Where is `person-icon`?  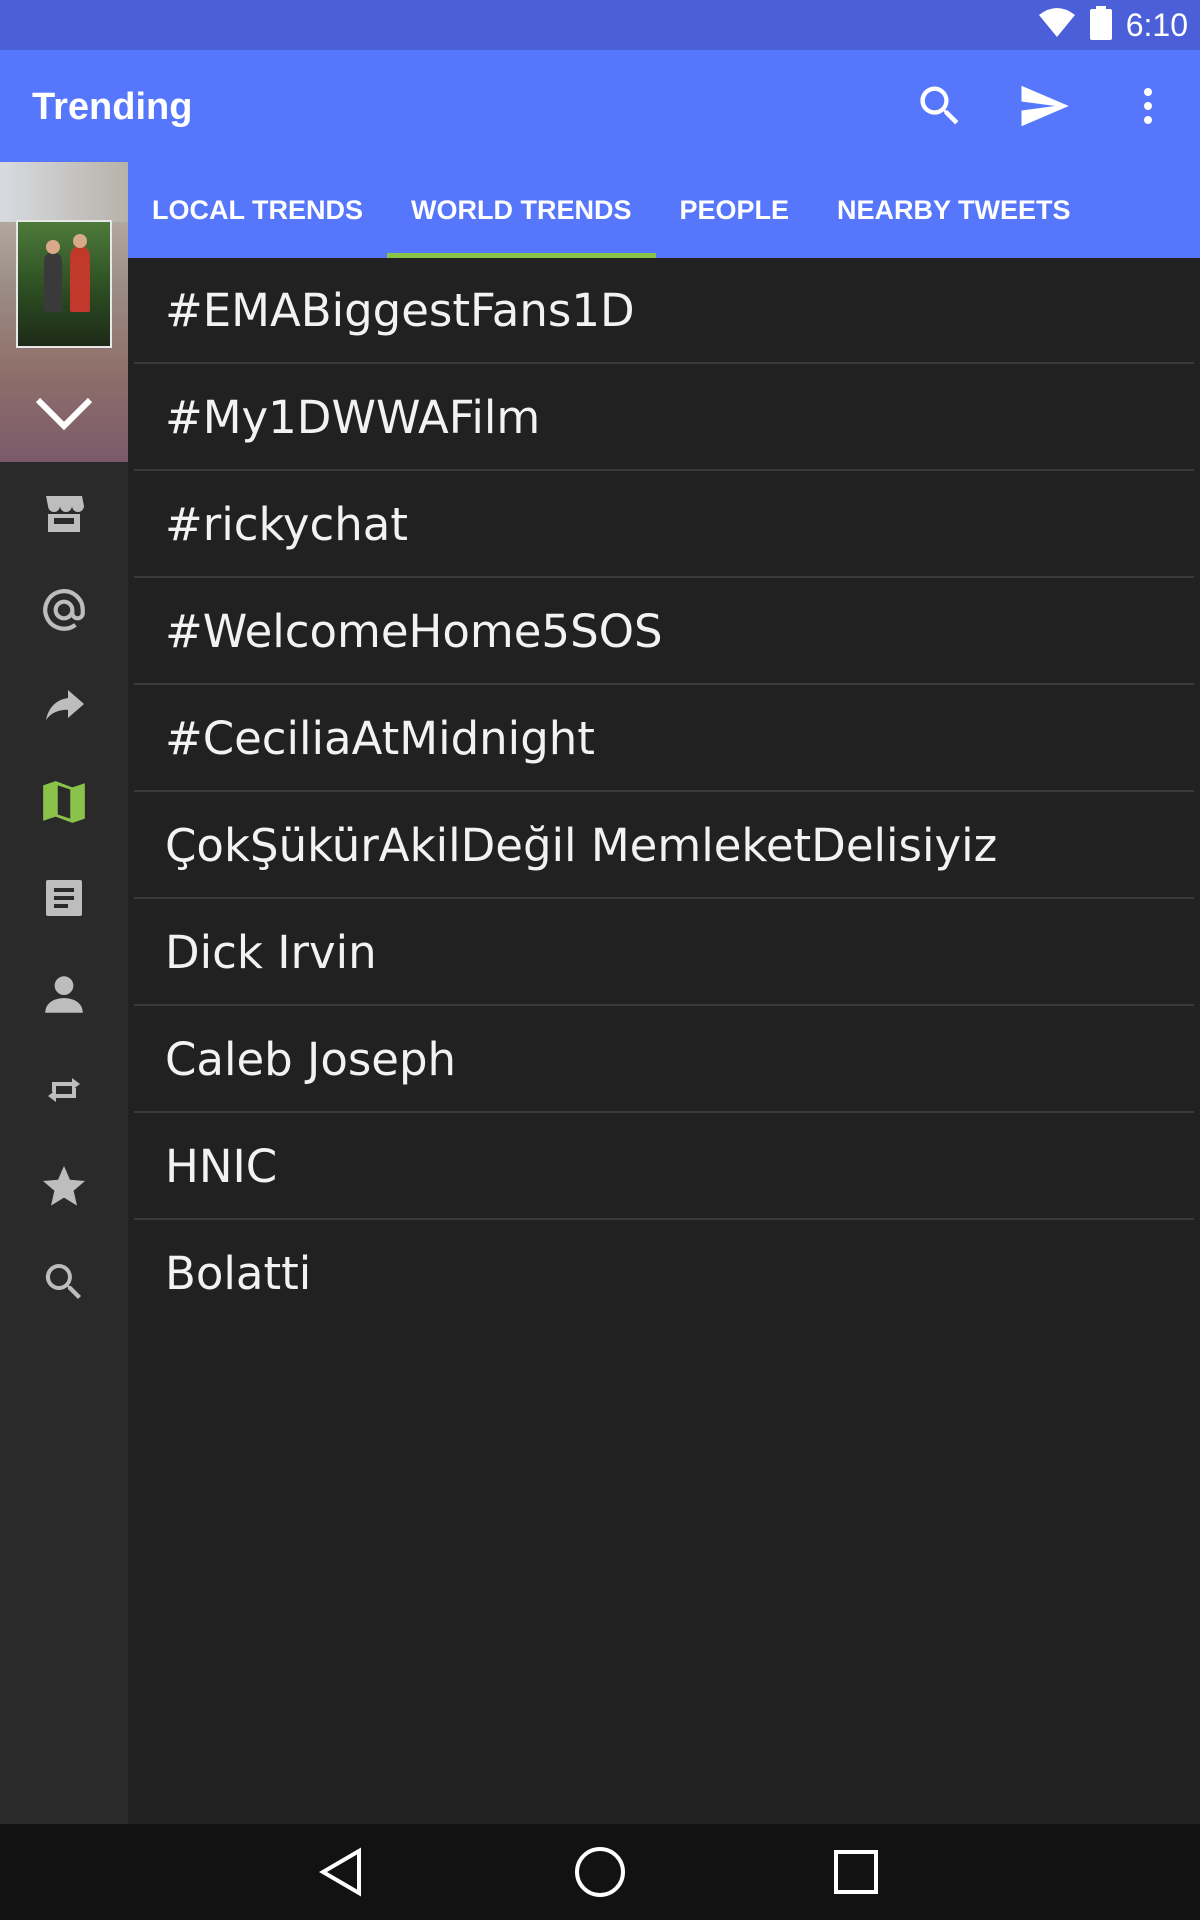 person-icon is located at coordinates (64, 994).